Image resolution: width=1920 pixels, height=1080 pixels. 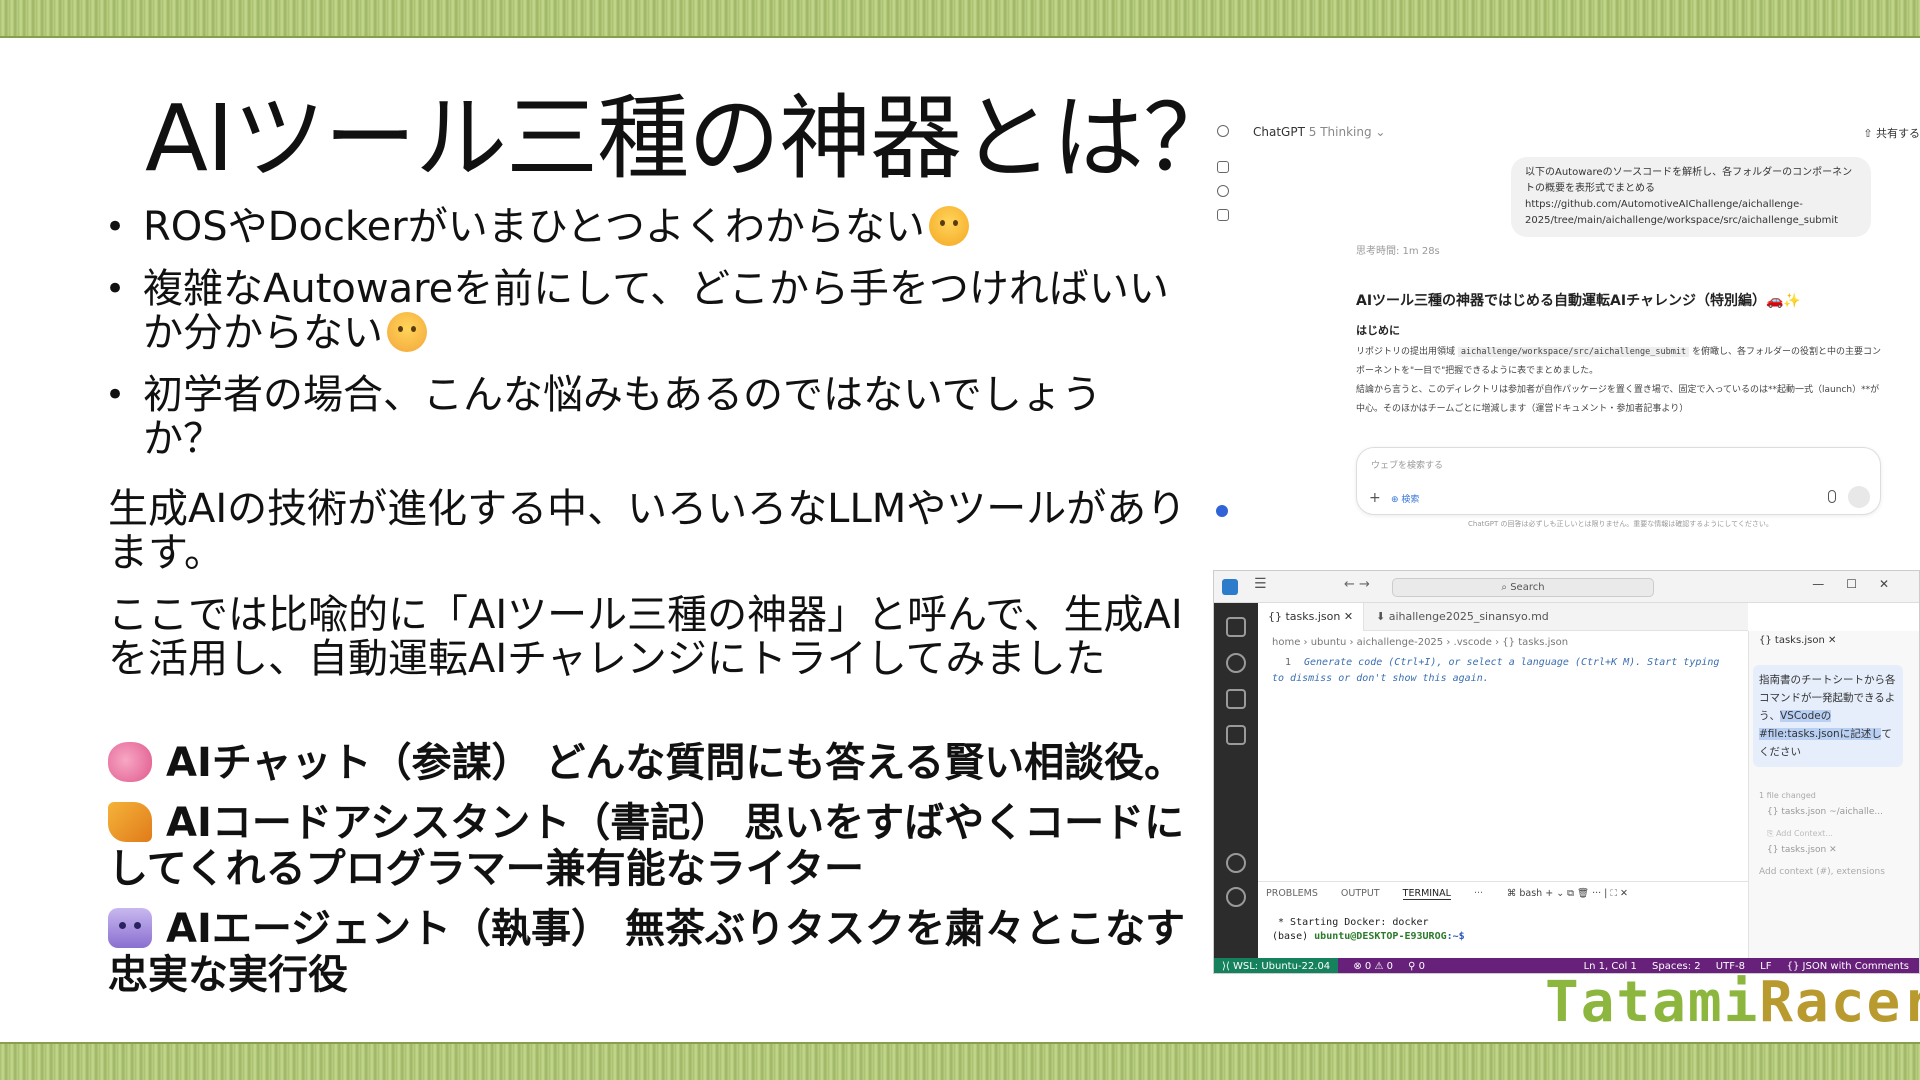 I want to click on logo-text: Tatami, so click(x=1652, y=1002).